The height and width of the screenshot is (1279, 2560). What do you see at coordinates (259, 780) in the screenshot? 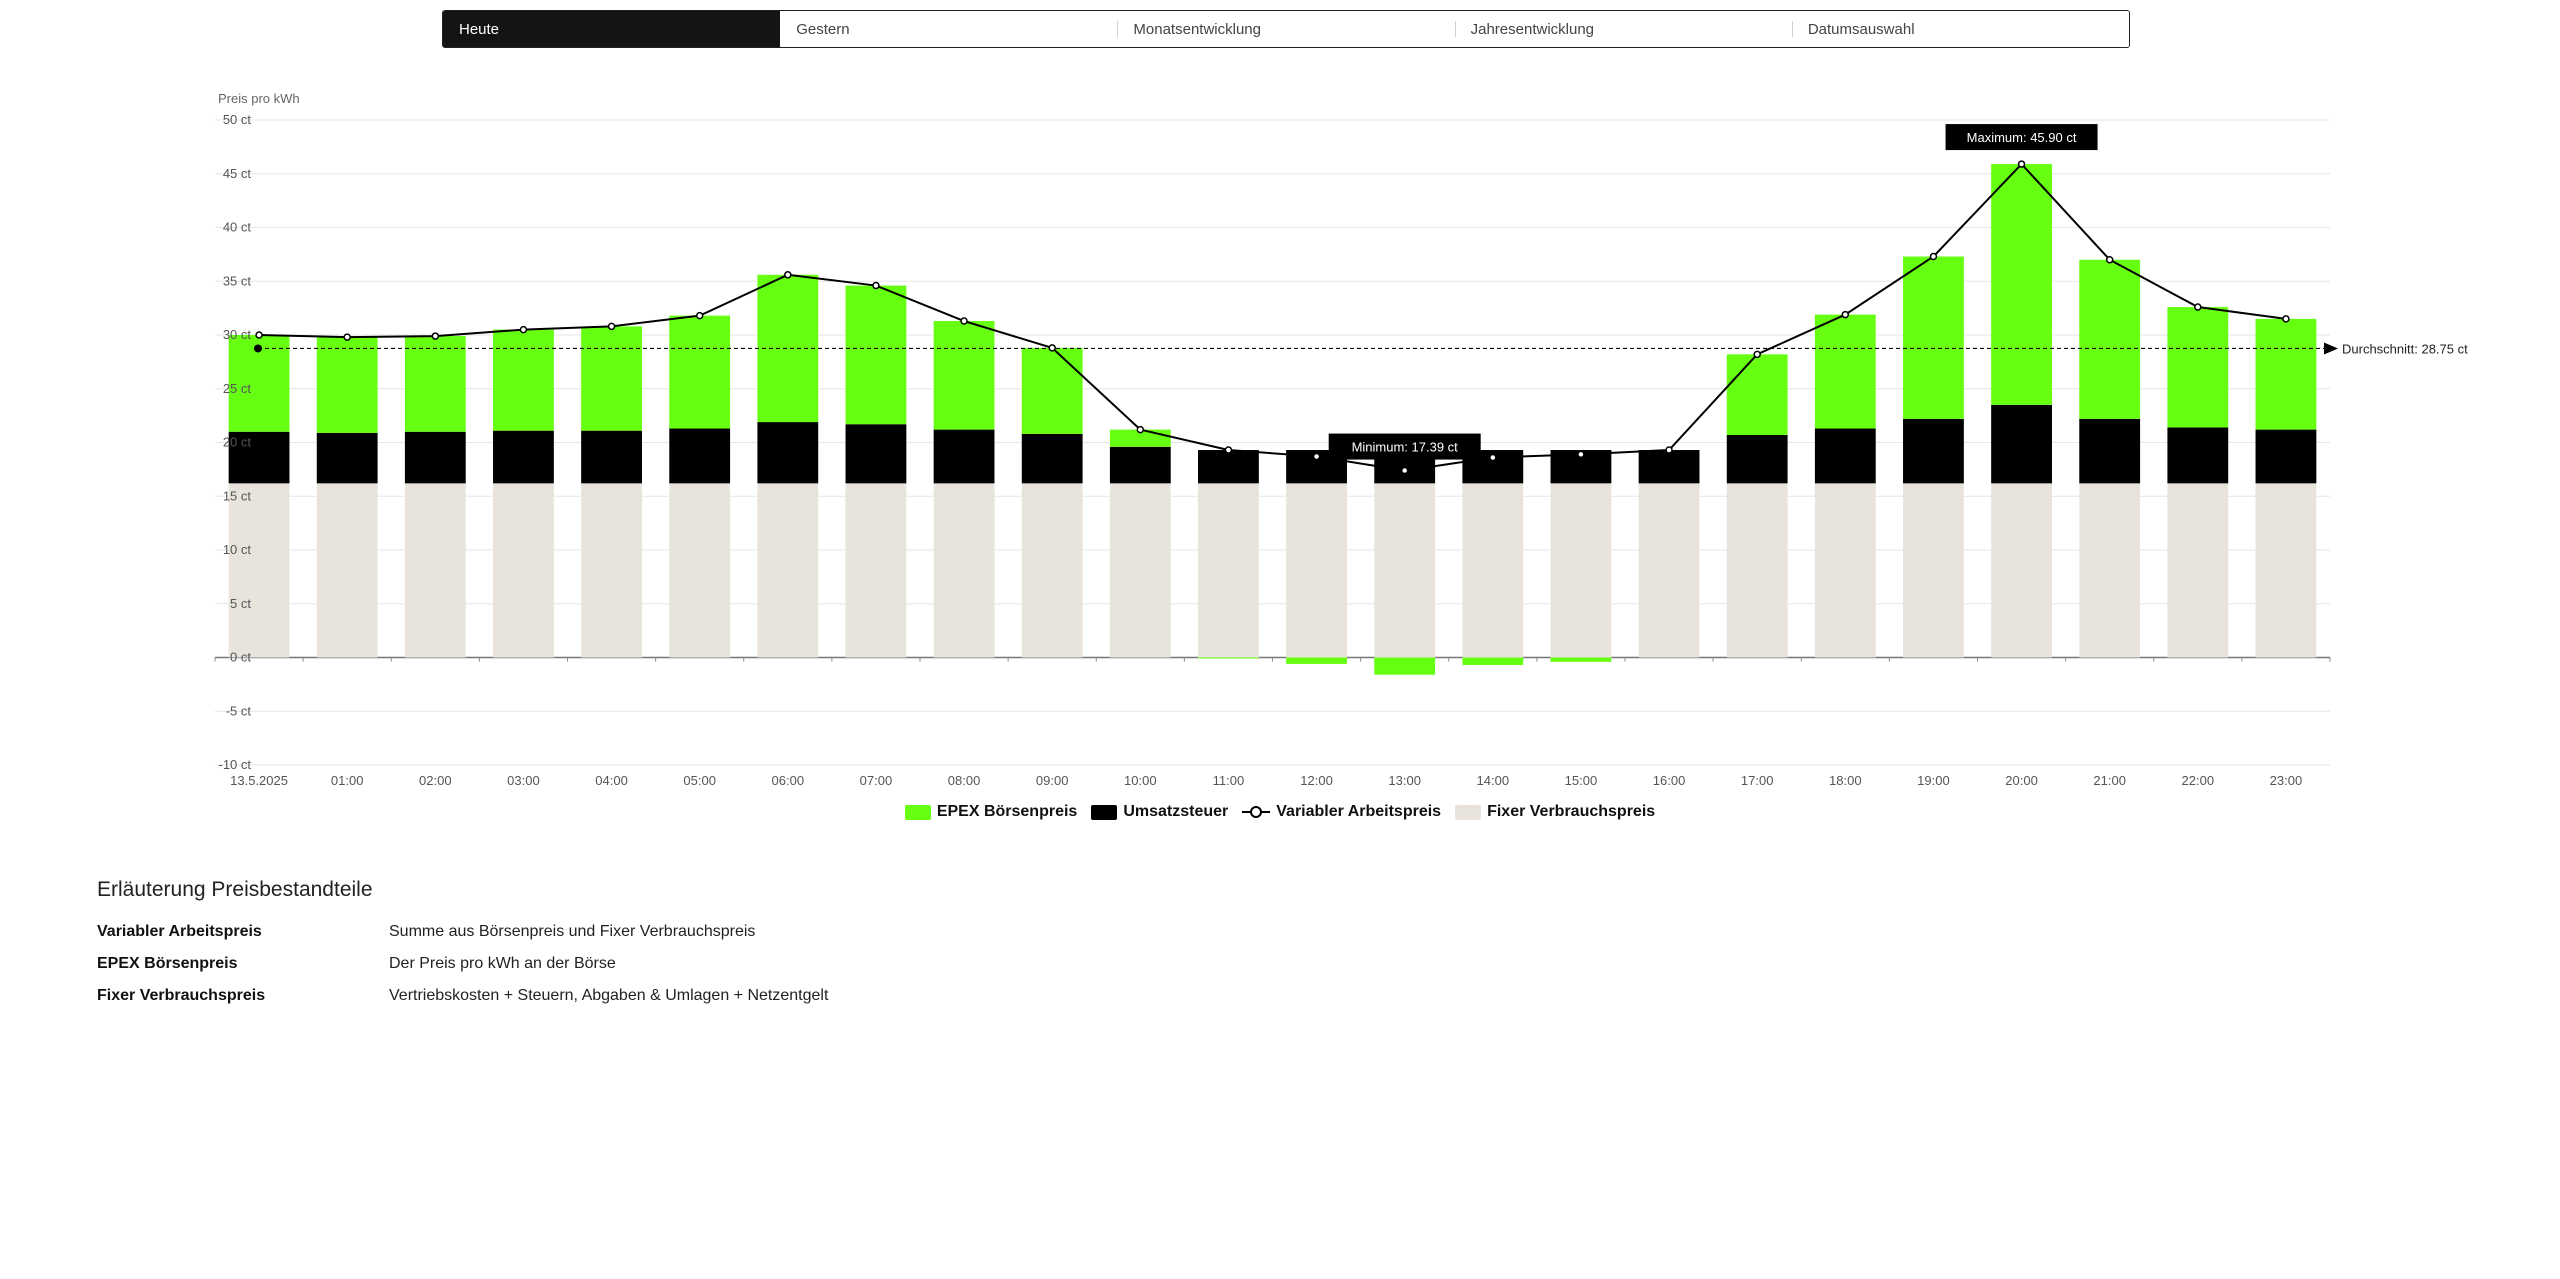
I see `x-tick-label: 13.5.2025` at bounding box center [259, 780].